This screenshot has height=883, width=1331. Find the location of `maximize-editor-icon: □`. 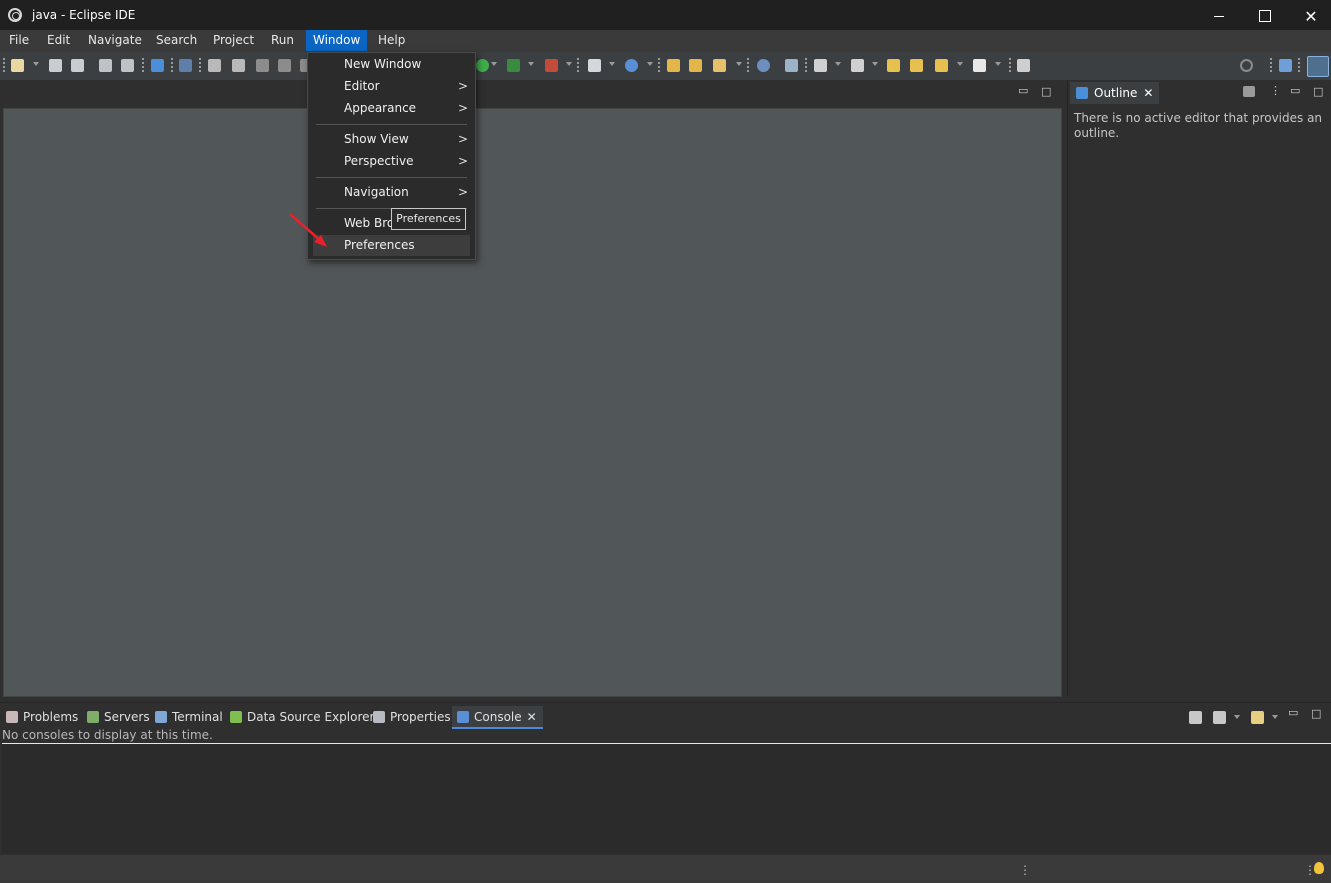

maximize-editor-icon: □ is located at coordinates (1046, 91).